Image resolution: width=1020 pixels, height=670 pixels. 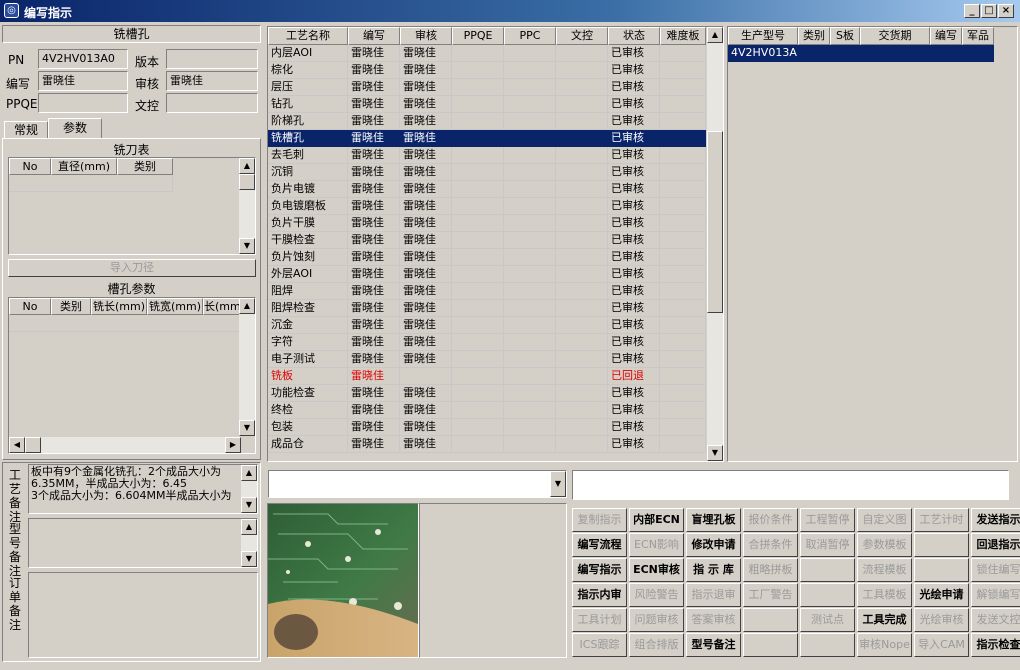 I want to click on scroll-left-icon: ◀, so click(x=17, y=445).